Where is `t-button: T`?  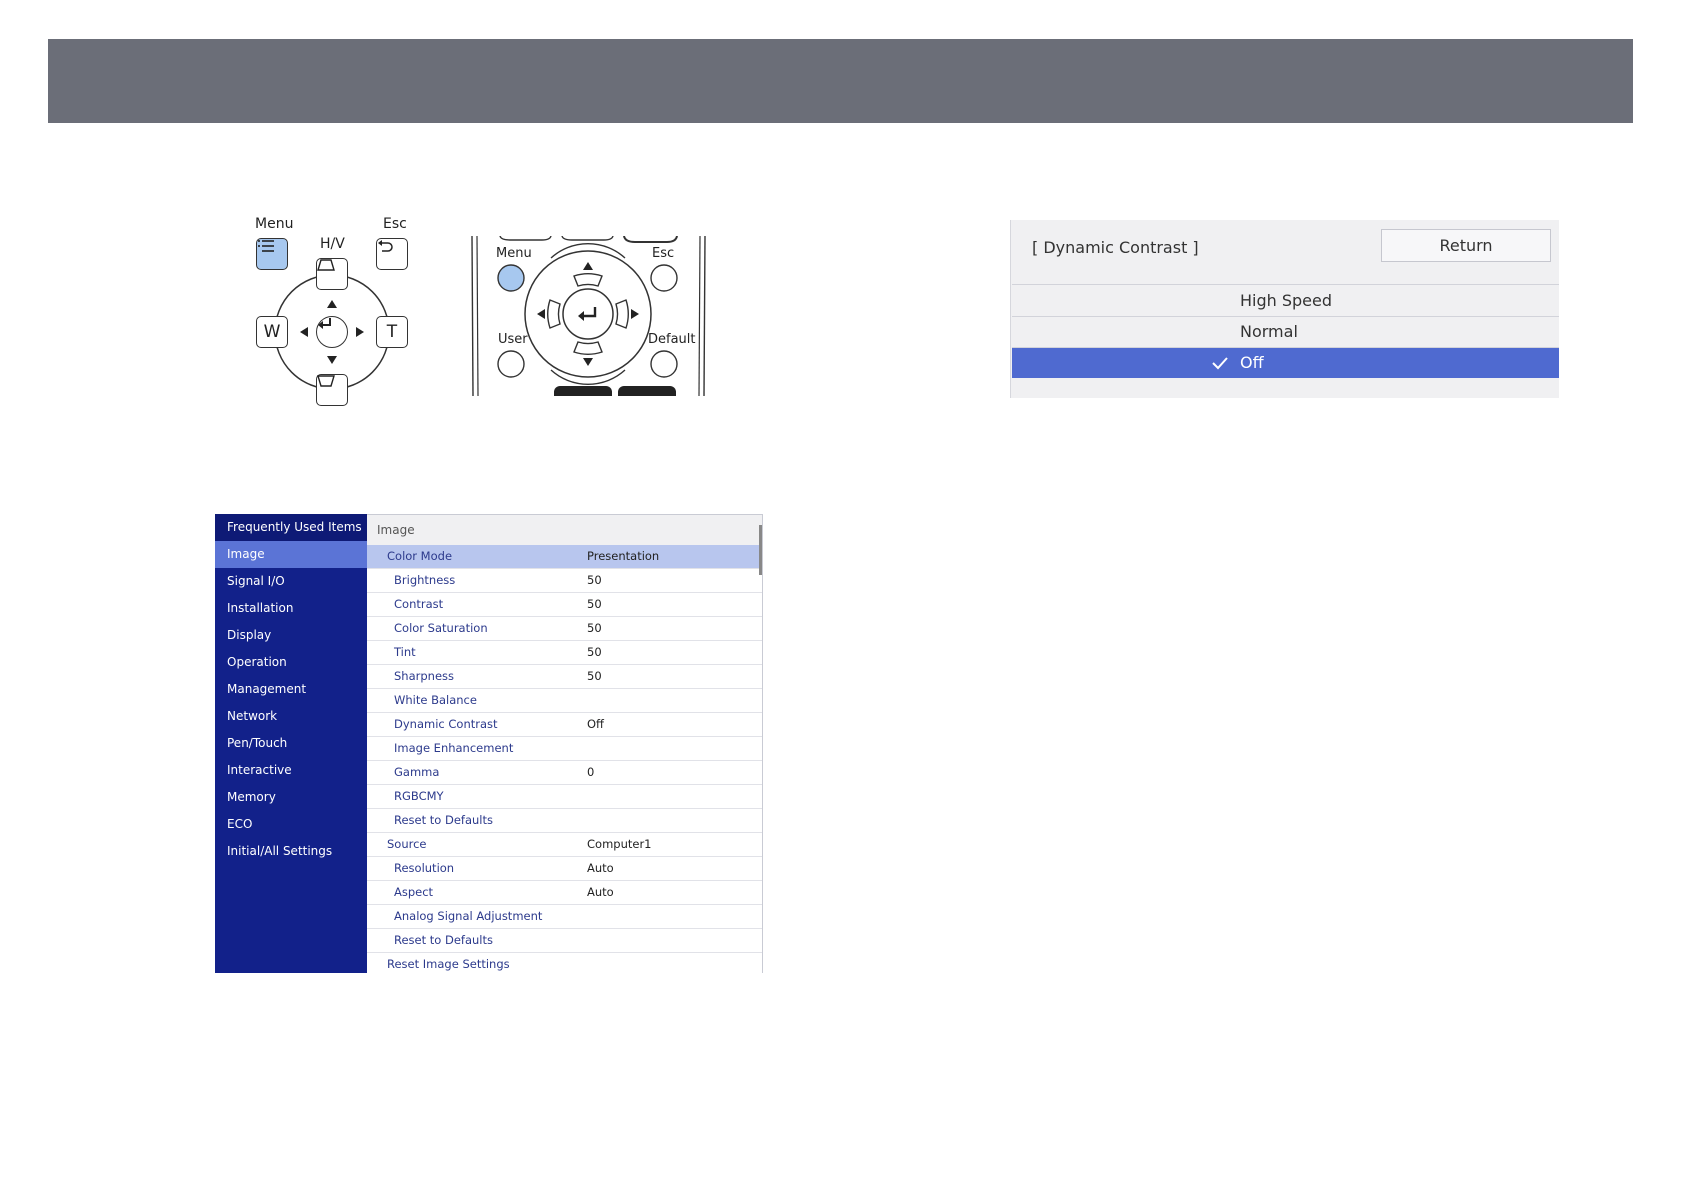
t-button: T is located at coordinates (392, 332).